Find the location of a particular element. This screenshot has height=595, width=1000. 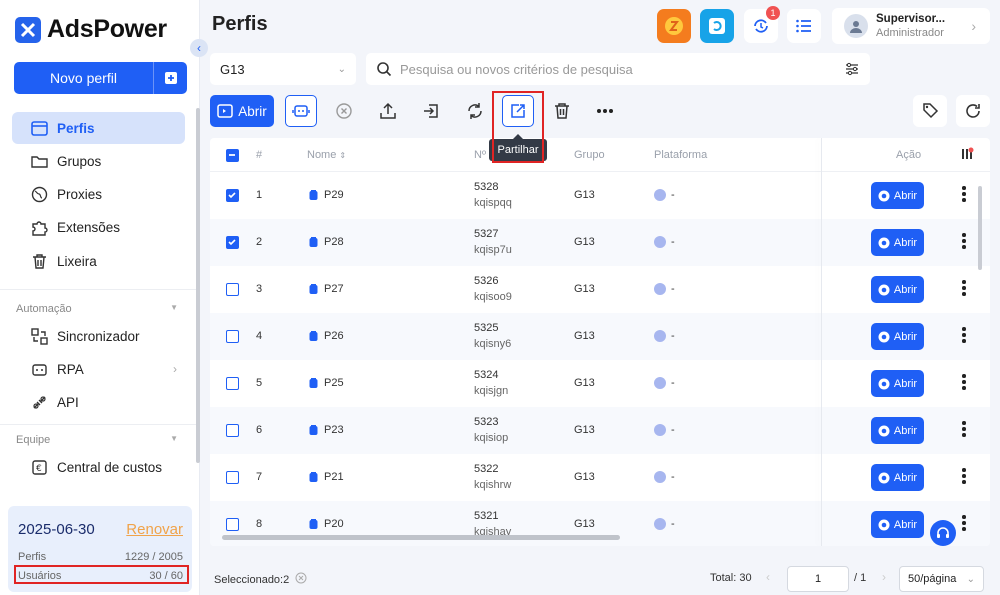

profile-name: P27 is located at coordinates (334, 289).